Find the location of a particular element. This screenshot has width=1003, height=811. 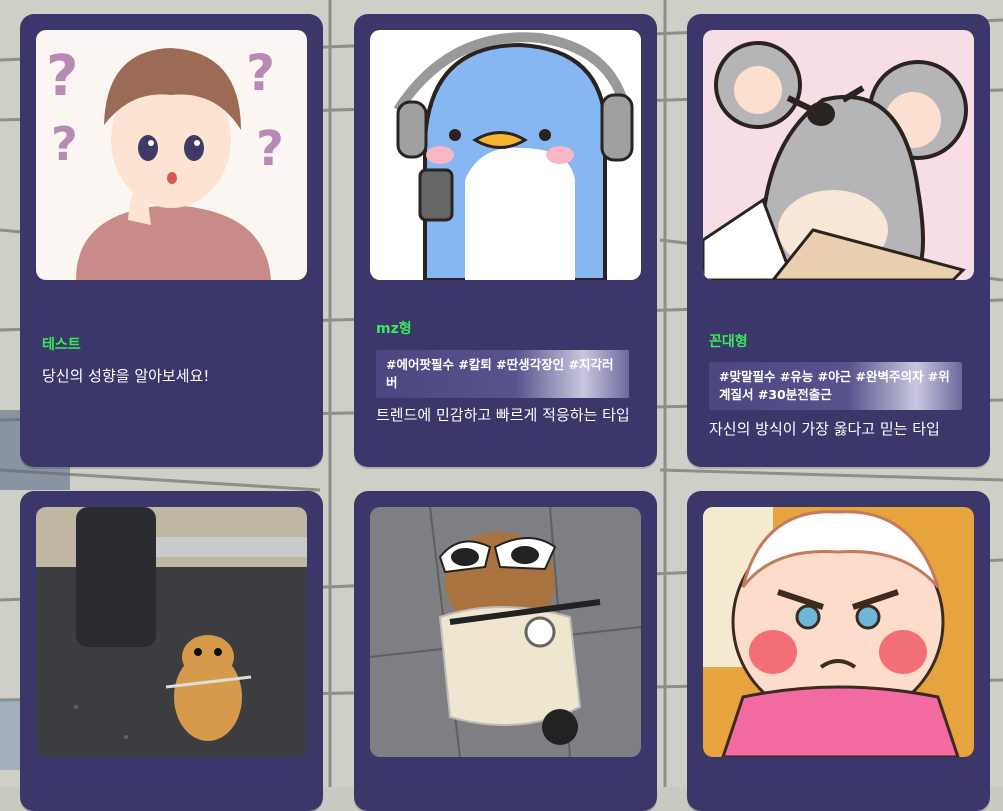

result-card-angry-baby is located at coordinates (838, 651).